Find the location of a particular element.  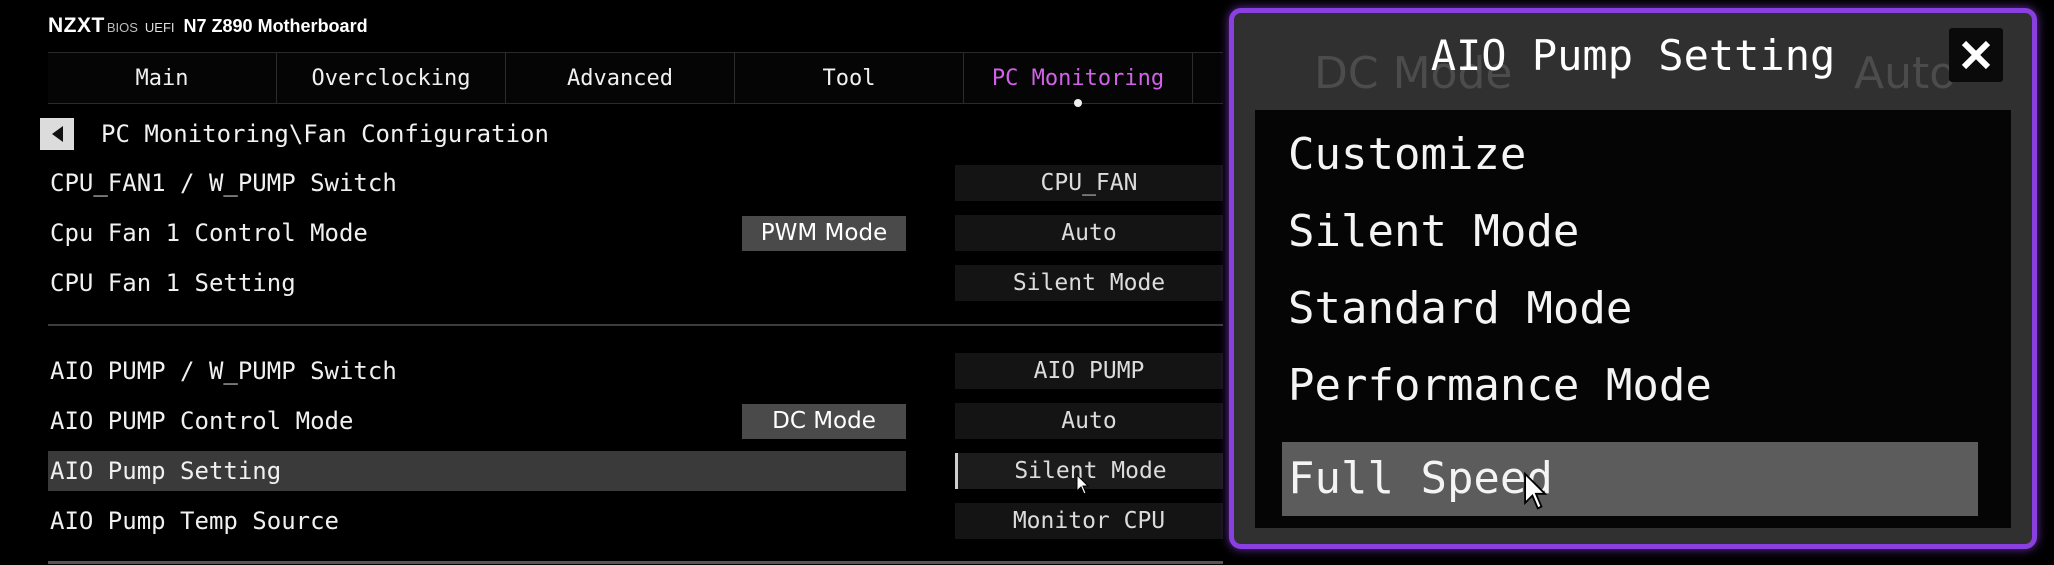

setting-label: Cpu Fan 1 Control Mode is located at coordinates (209, 233).